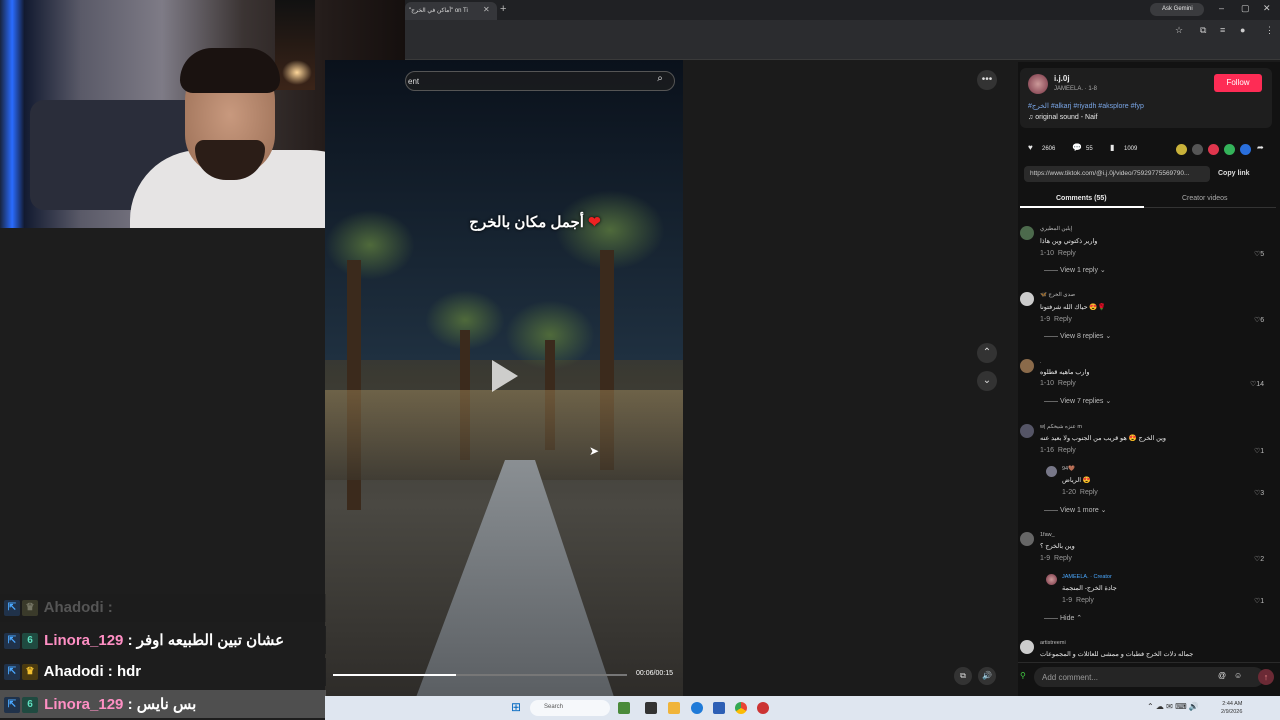 Image resolution: width=1280 pixels, height=720 pixels. I want to click on profile-avatar-icon: ●, so click(1242, 30).